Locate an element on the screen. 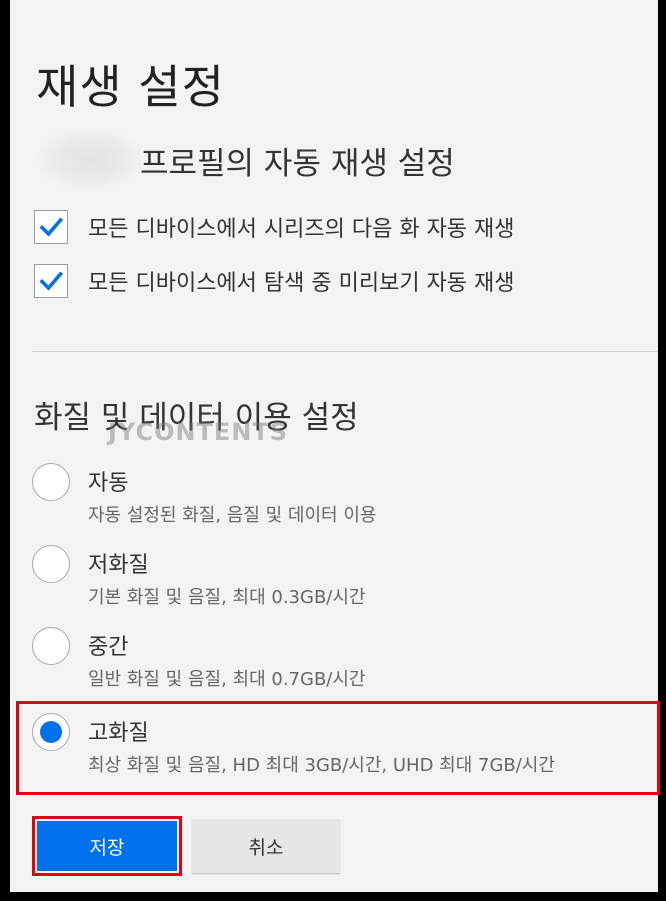 The image size is (666, 901). radio-label: 고화질 is located at coordinates (118, 733).